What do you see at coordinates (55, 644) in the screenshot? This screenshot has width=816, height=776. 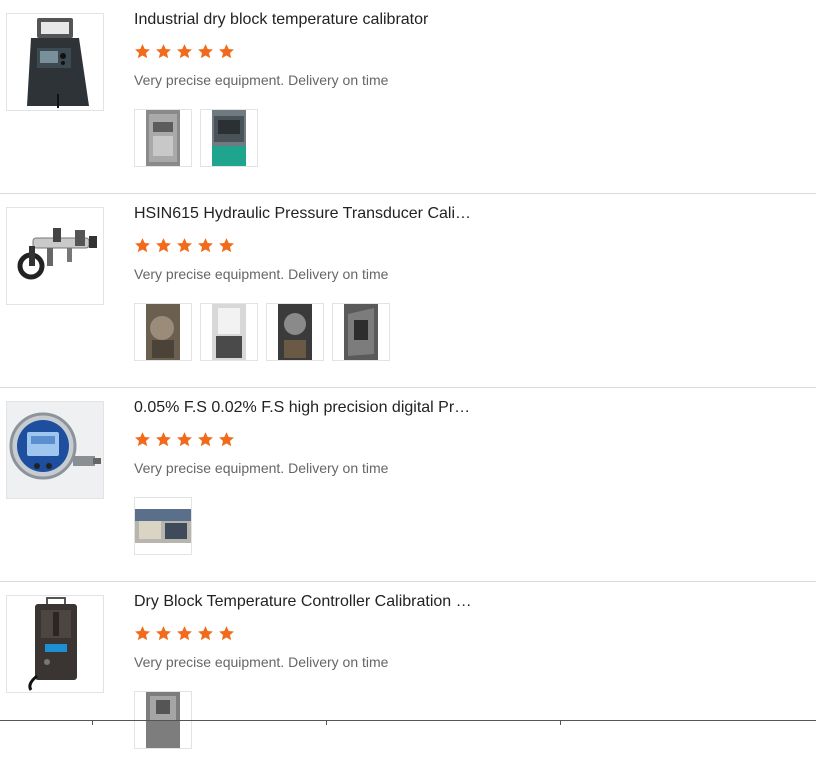 I see `product-thumbnail-dry-block-controller` at bounding box center [55, 644].